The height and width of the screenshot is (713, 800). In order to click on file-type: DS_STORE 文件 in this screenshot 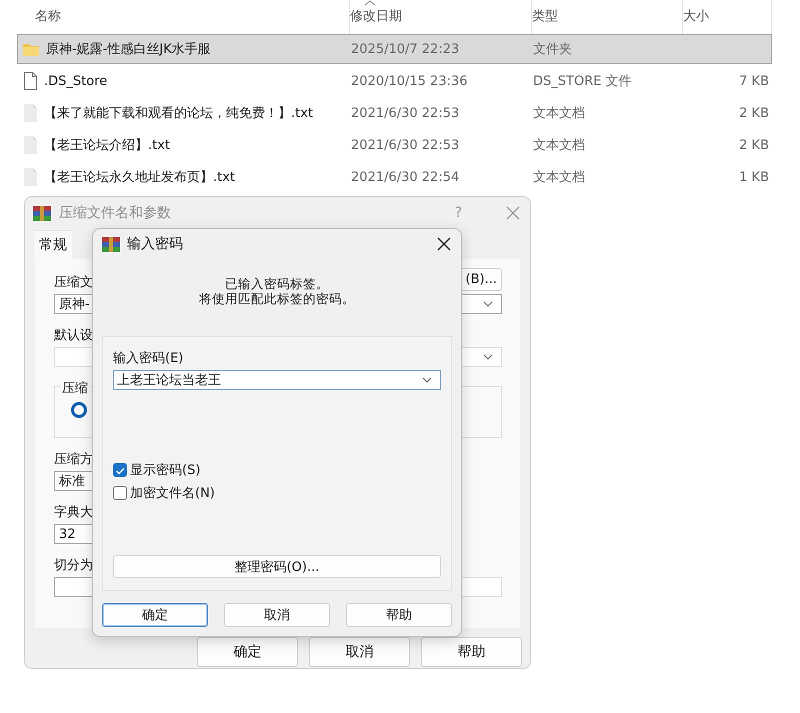, I will do `click(583, 81)`.